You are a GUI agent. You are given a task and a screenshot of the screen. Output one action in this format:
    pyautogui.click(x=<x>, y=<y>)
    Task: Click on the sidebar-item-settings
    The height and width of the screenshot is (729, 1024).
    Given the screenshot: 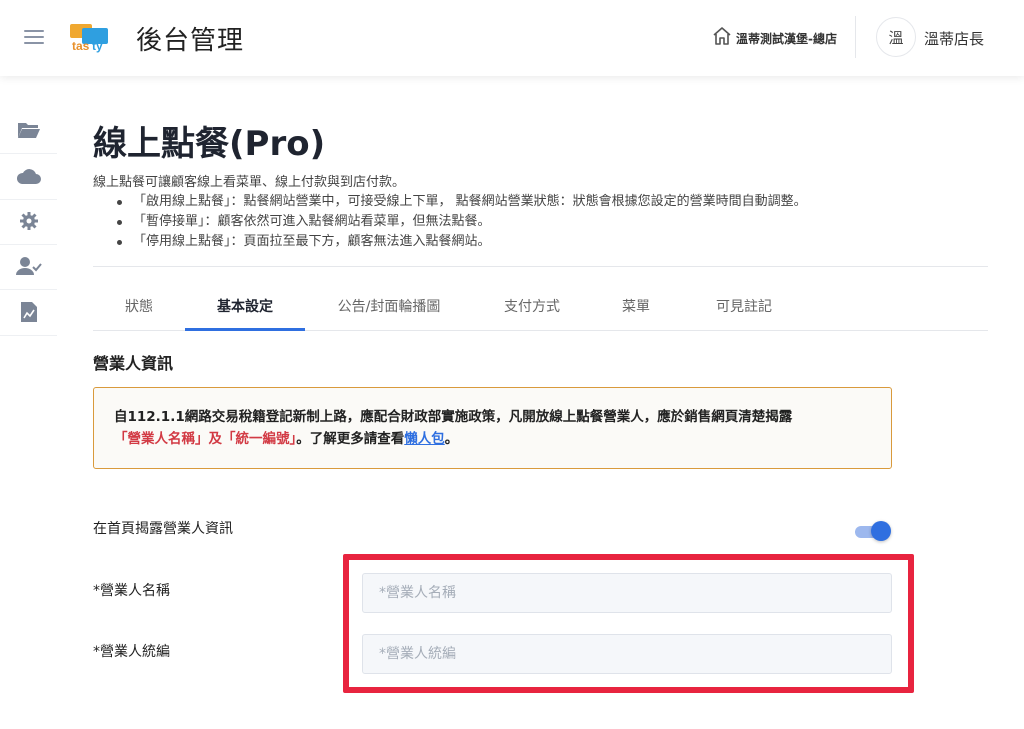 What is the action you would take?
    pyautogui.click(x=28, y=223)
    